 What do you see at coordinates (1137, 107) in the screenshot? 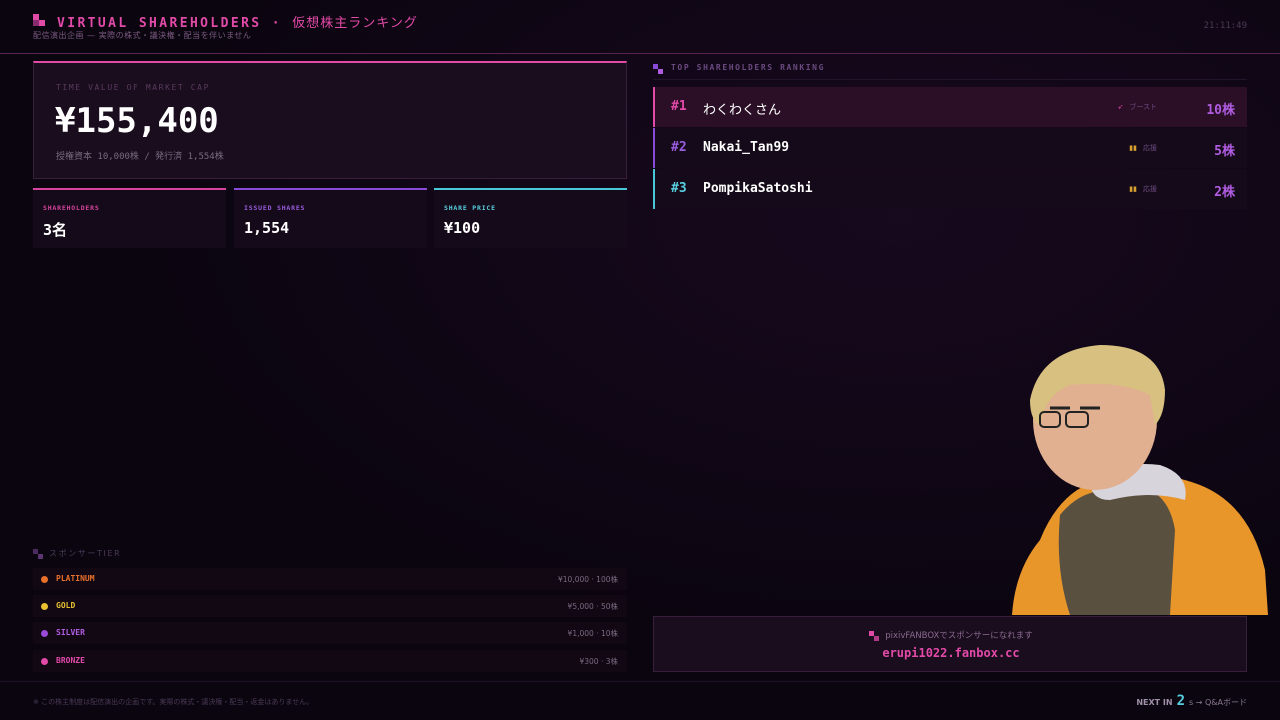
I see `support-tag: ➶ ブースト` at bounding box center [1137, 107].